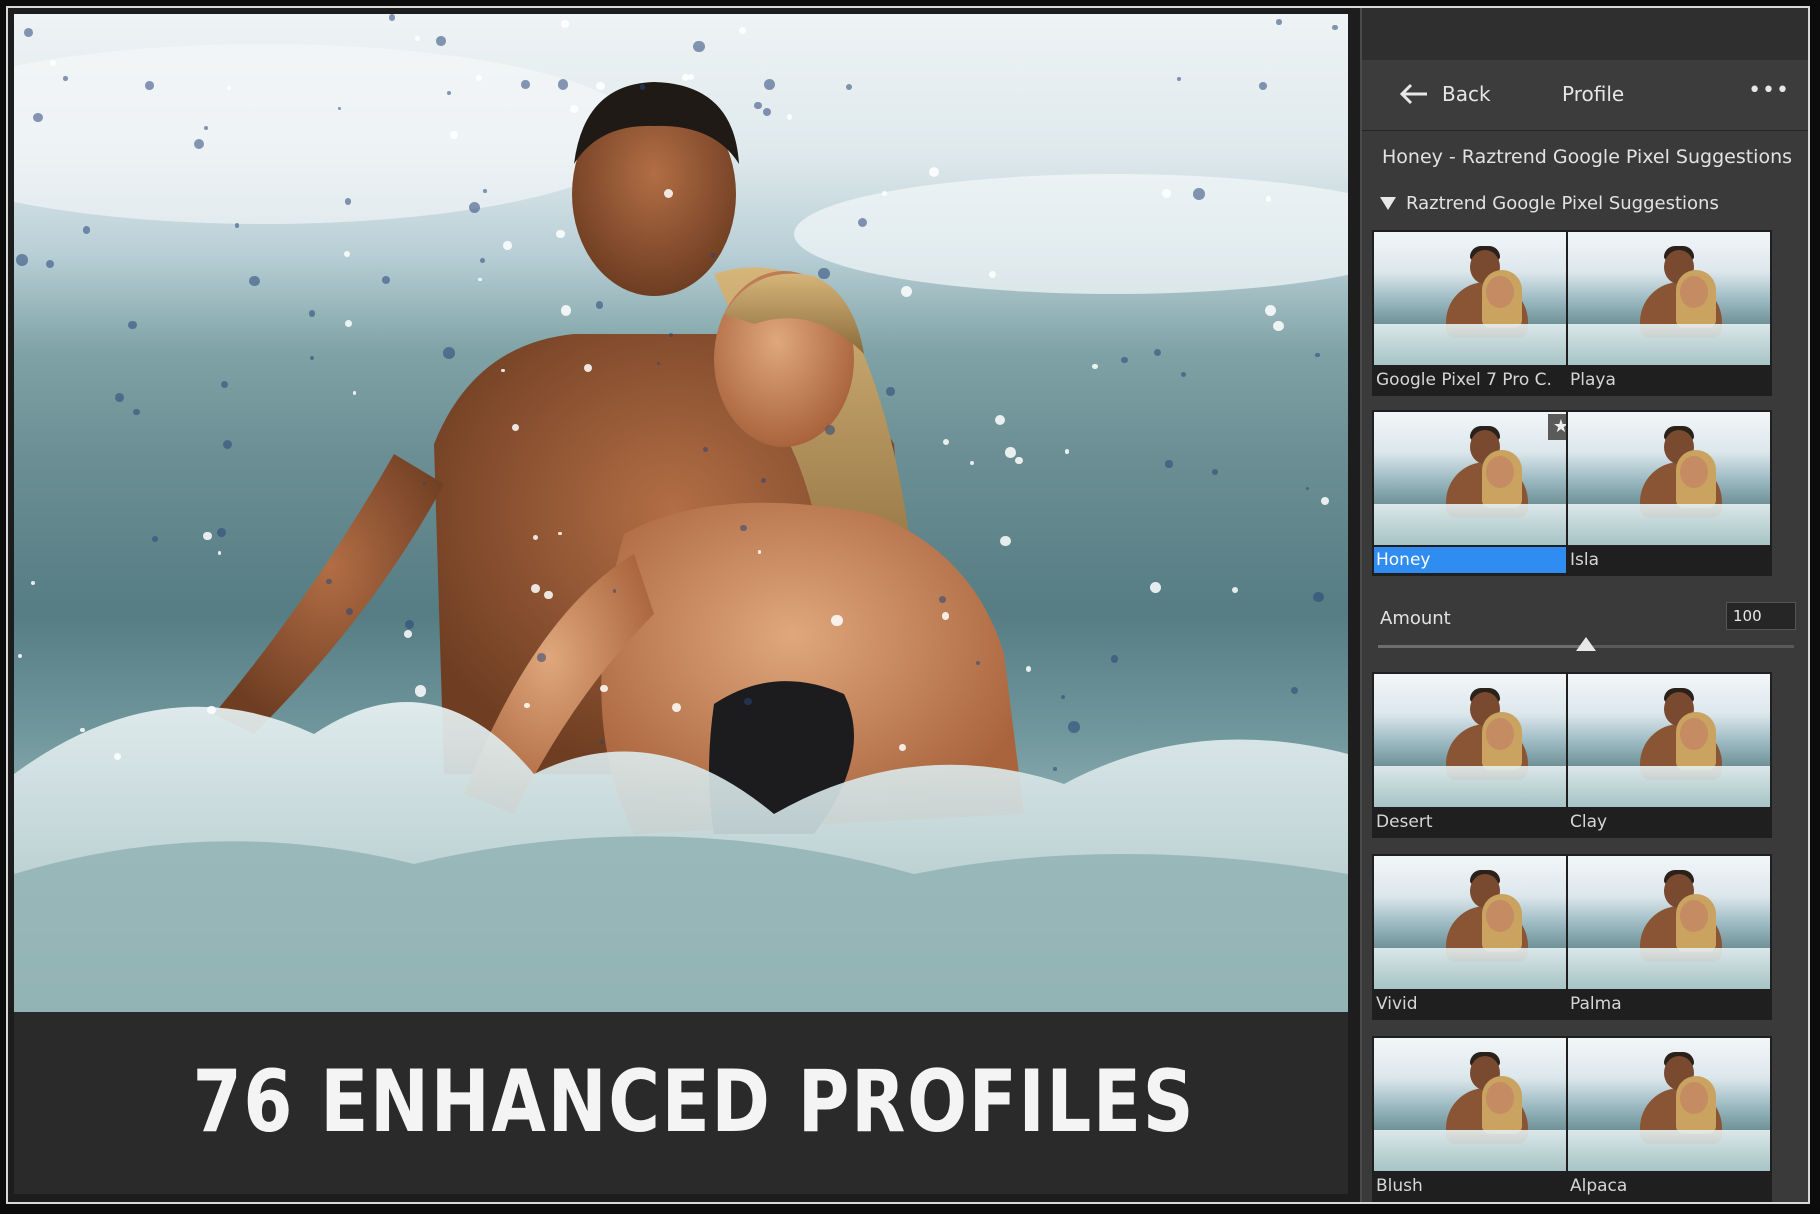 The width and height of the screenshot is (1820, 1214). Describe the element at coordinates (1466, 94) in the screenshot. I see `back-label: Back` at that location.